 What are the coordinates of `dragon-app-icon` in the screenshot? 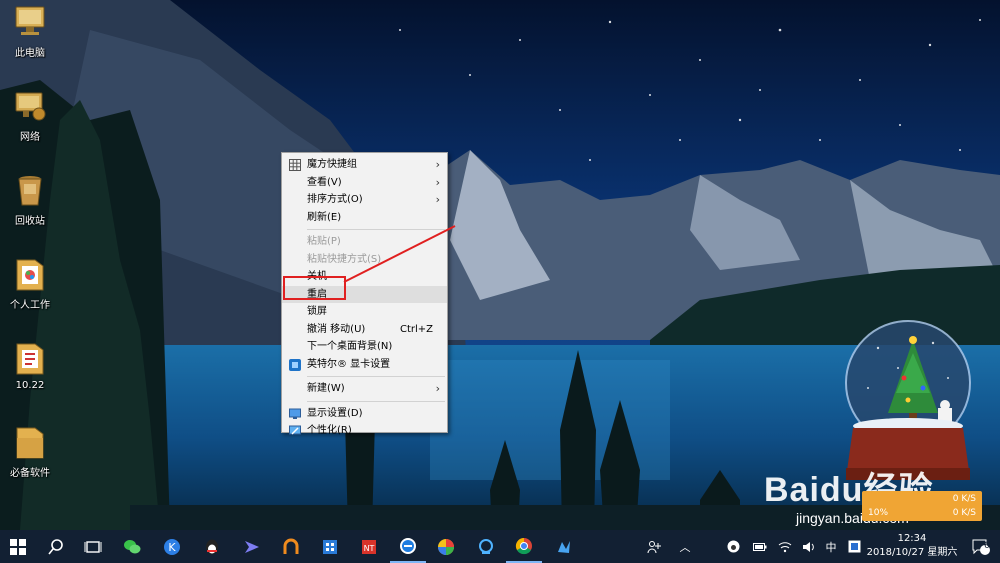 It's located at (564, 546).